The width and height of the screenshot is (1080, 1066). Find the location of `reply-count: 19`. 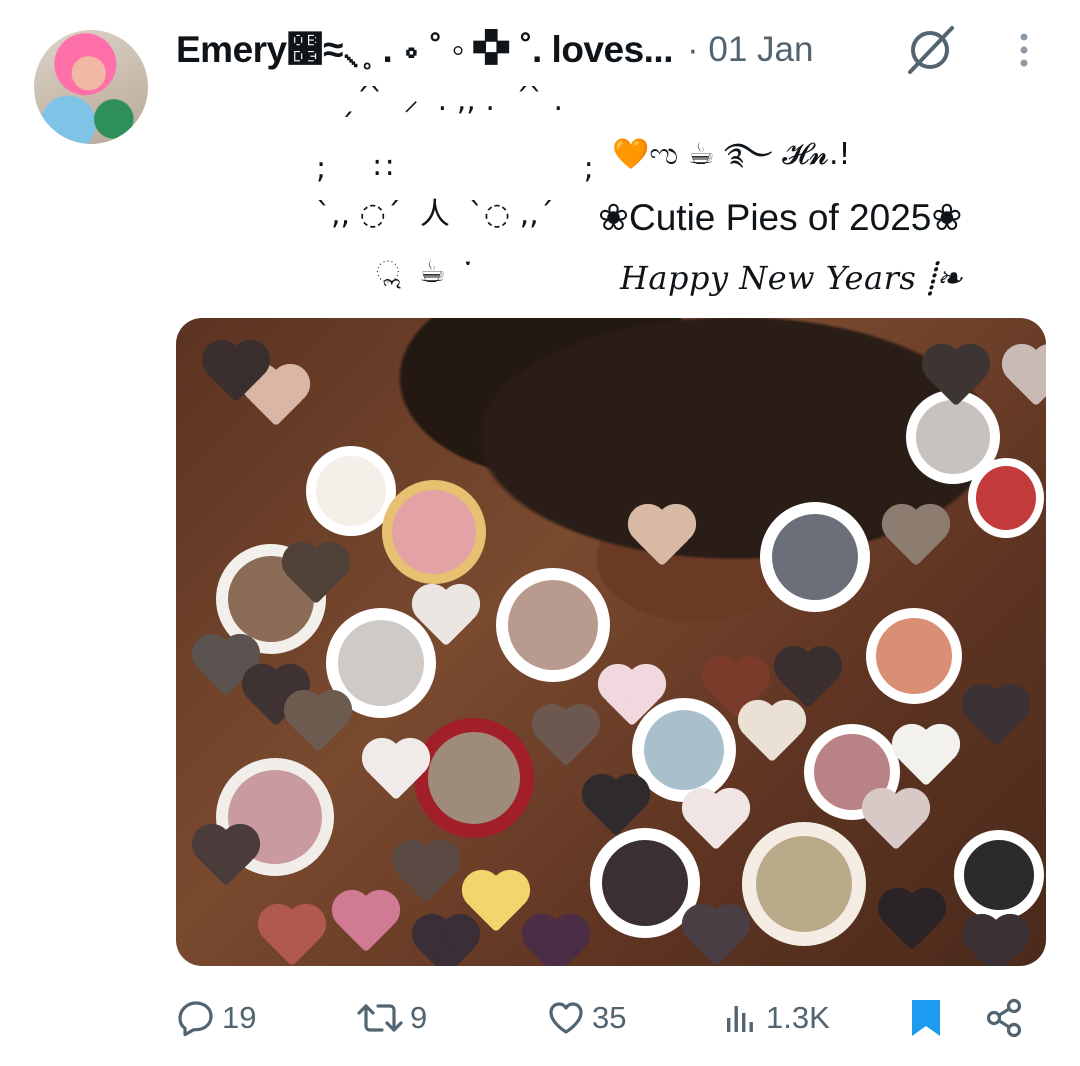

reply-count: 19 is located at coordinates (239, 1017).